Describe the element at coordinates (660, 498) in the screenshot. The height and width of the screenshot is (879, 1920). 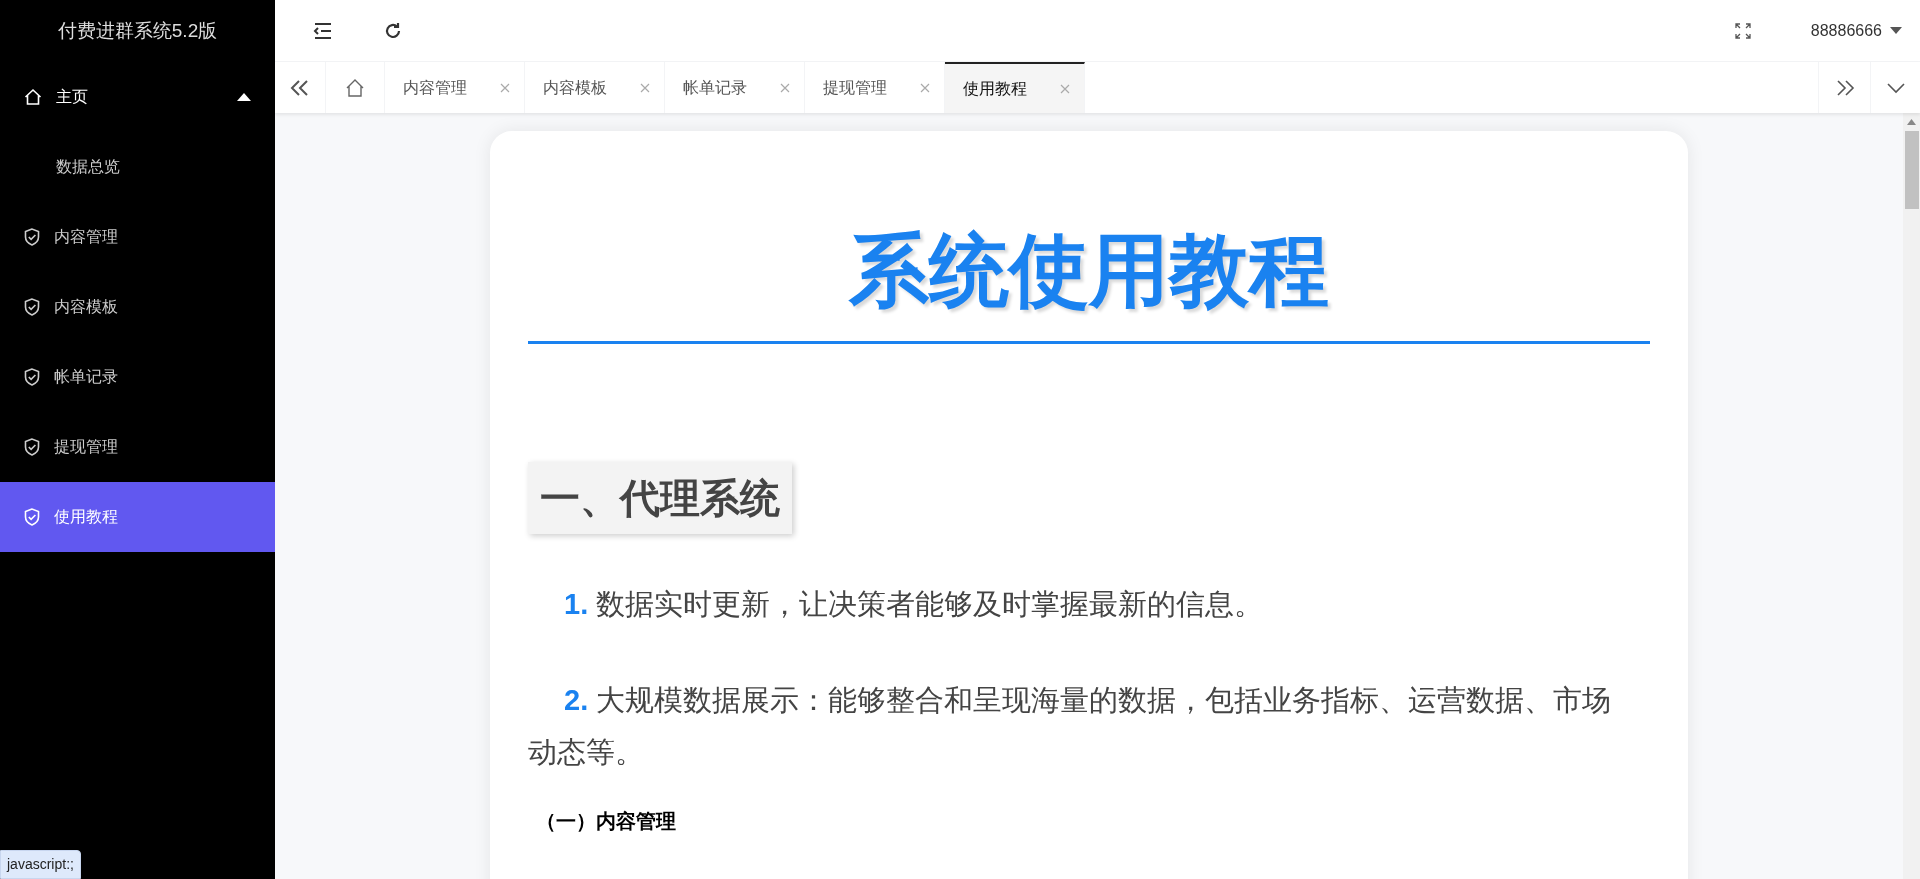
I see `section-heading: 一、代理系统` at that location.